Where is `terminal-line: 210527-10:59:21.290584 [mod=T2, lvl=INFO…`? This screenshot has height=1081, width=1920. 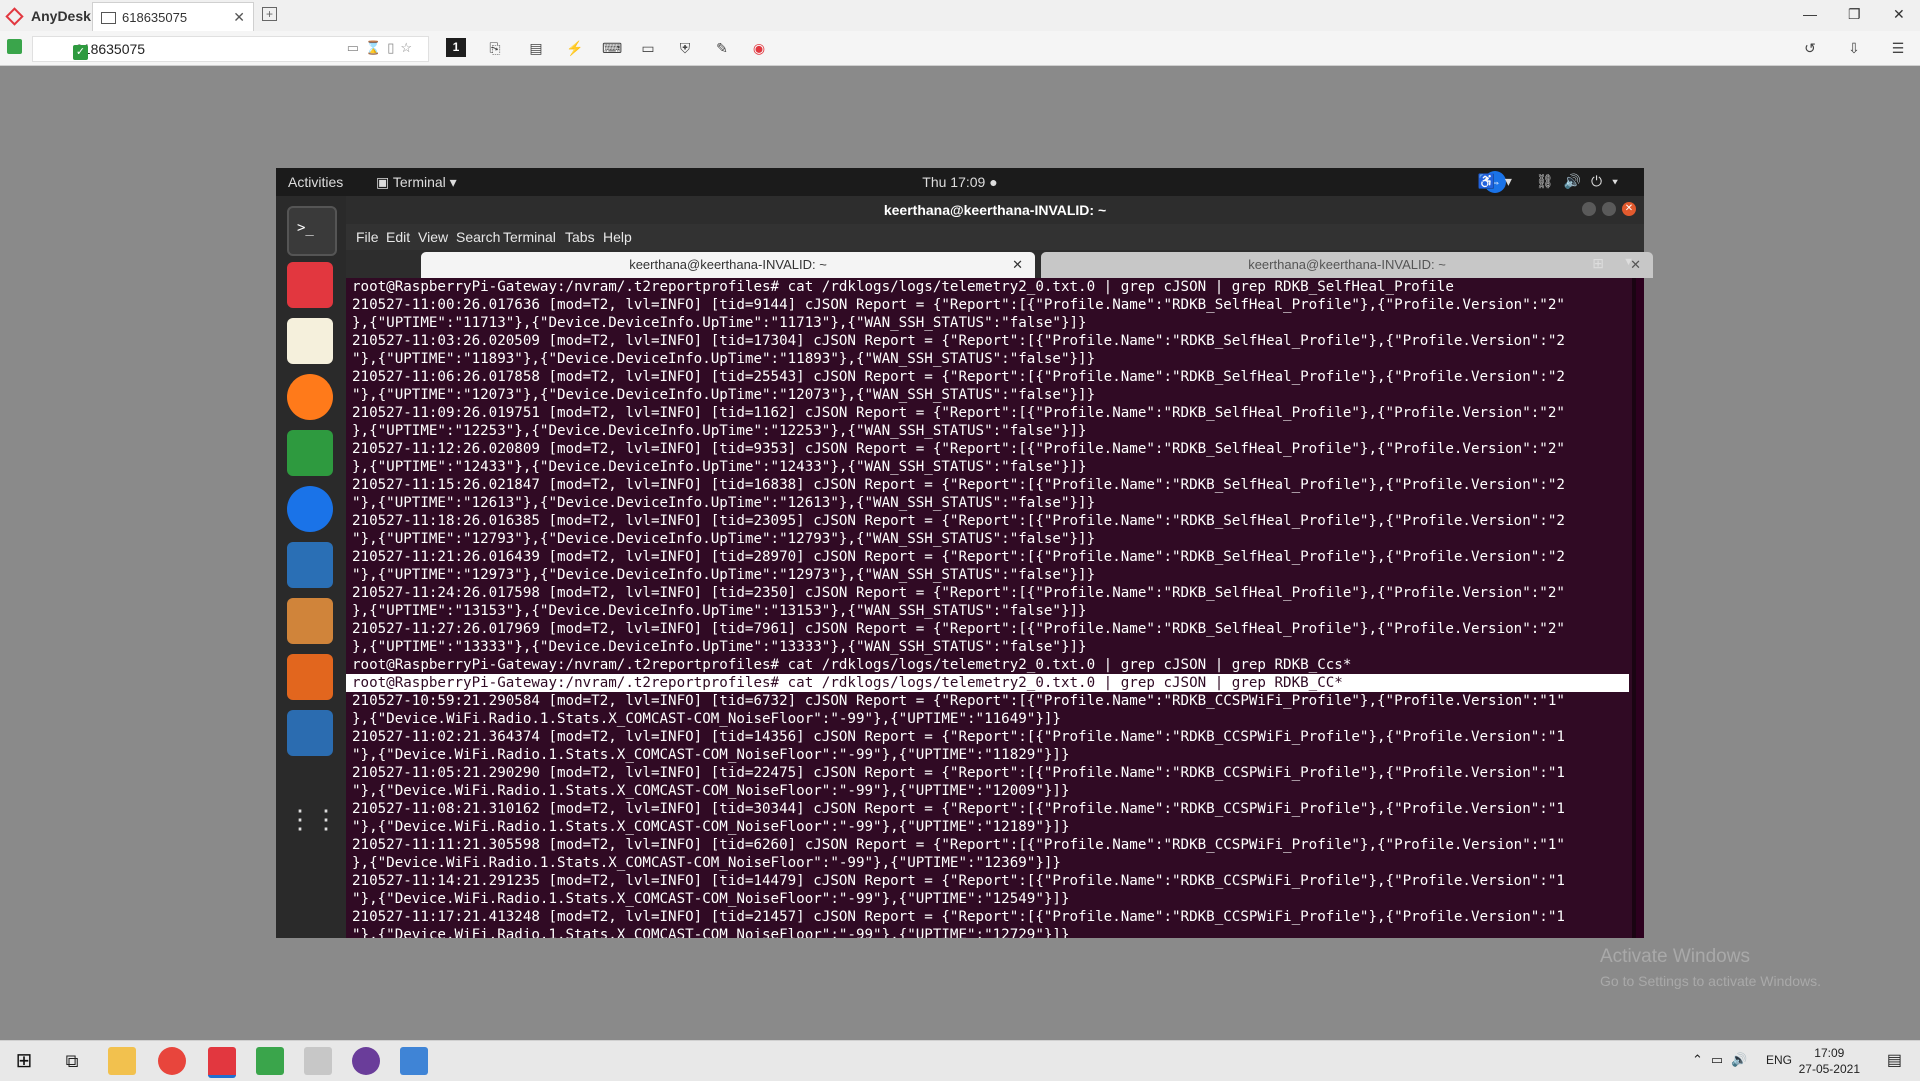
terminal-line: 210527-10:59:21.290584 [mod=T2, lvl=INFO… is located at coordinates (958, 701).